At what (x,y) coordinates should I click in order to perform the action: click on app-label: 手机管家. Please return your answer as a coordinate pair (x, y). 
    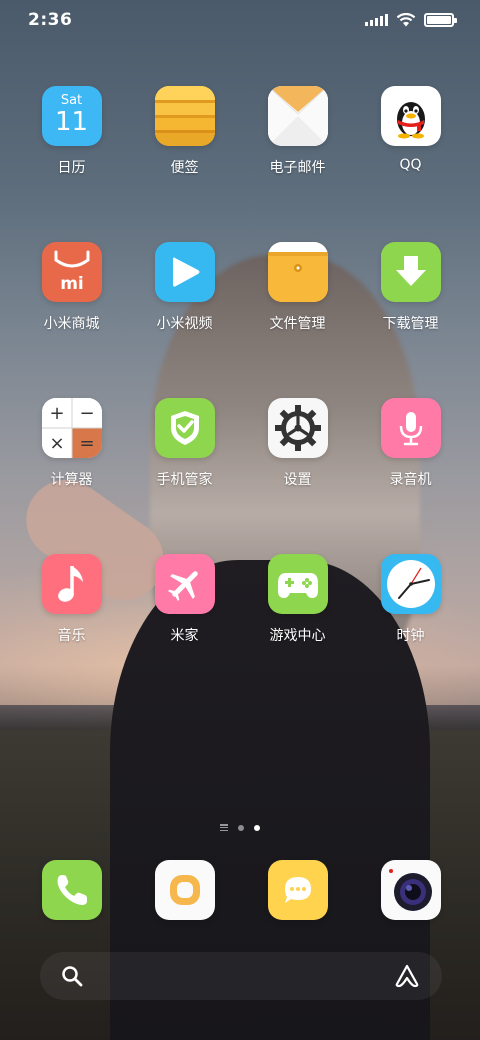
    Looking at the image, I should click on (184, 480).